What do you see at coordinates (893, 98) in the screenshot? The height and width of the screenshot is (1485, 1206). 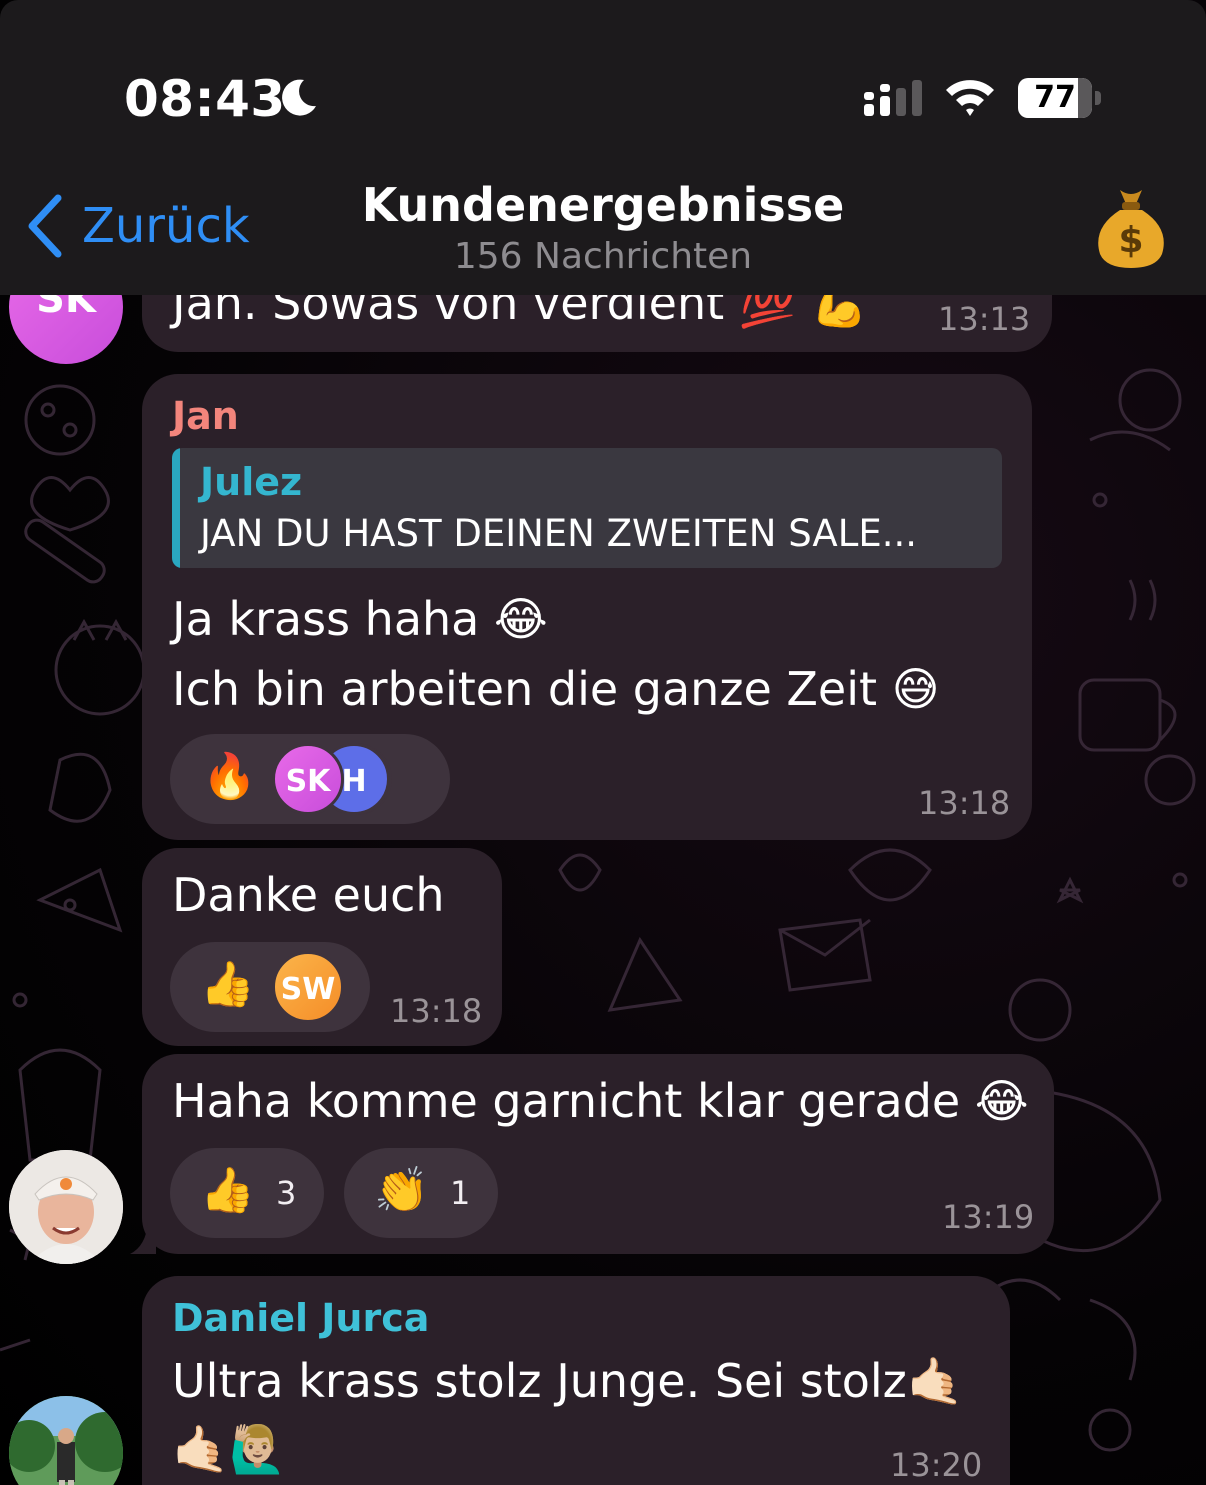 I see `cellular-signal-icon` at bounding box center [893, 98].